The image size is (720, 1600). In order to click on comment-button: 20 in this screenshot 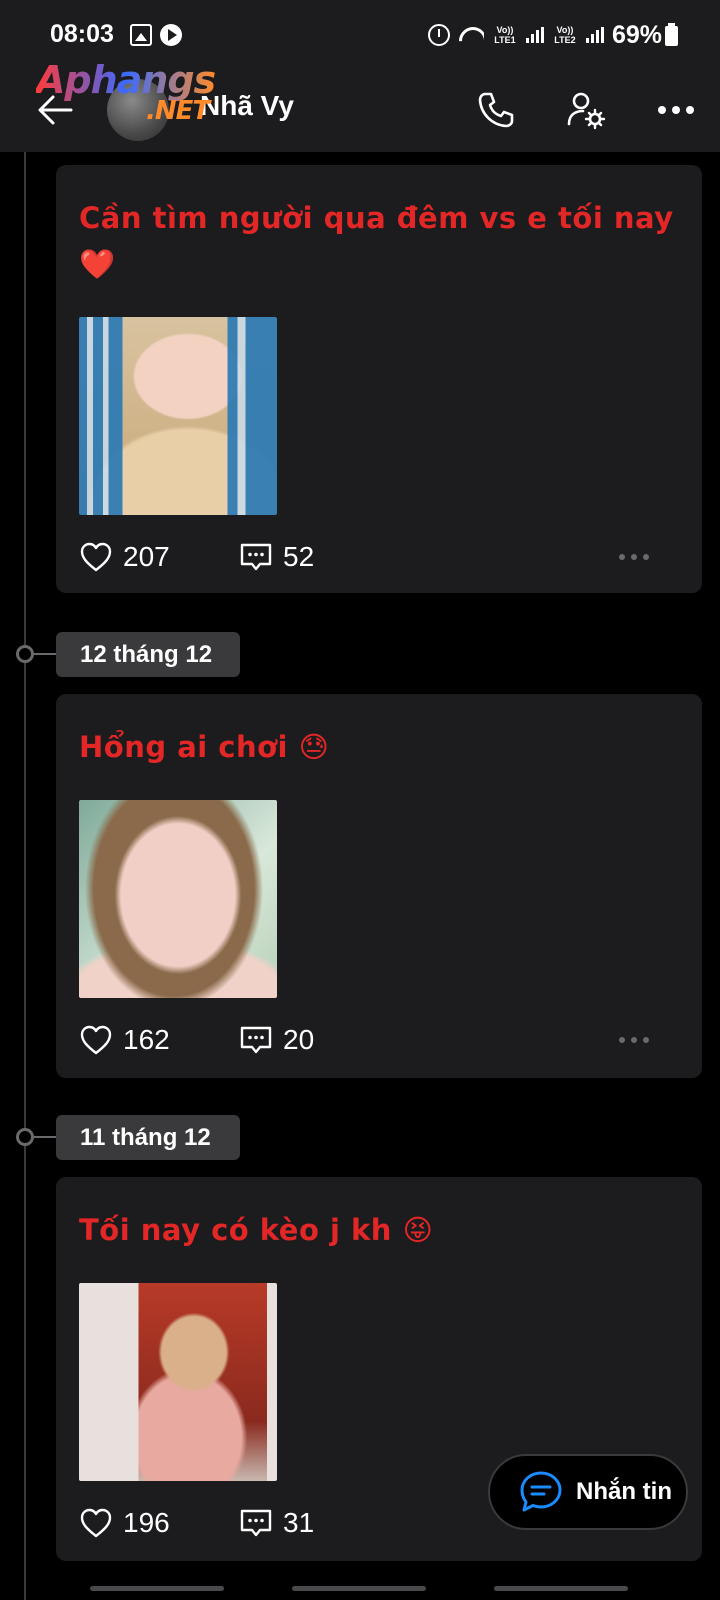, I will do `click(276, 1040)`.